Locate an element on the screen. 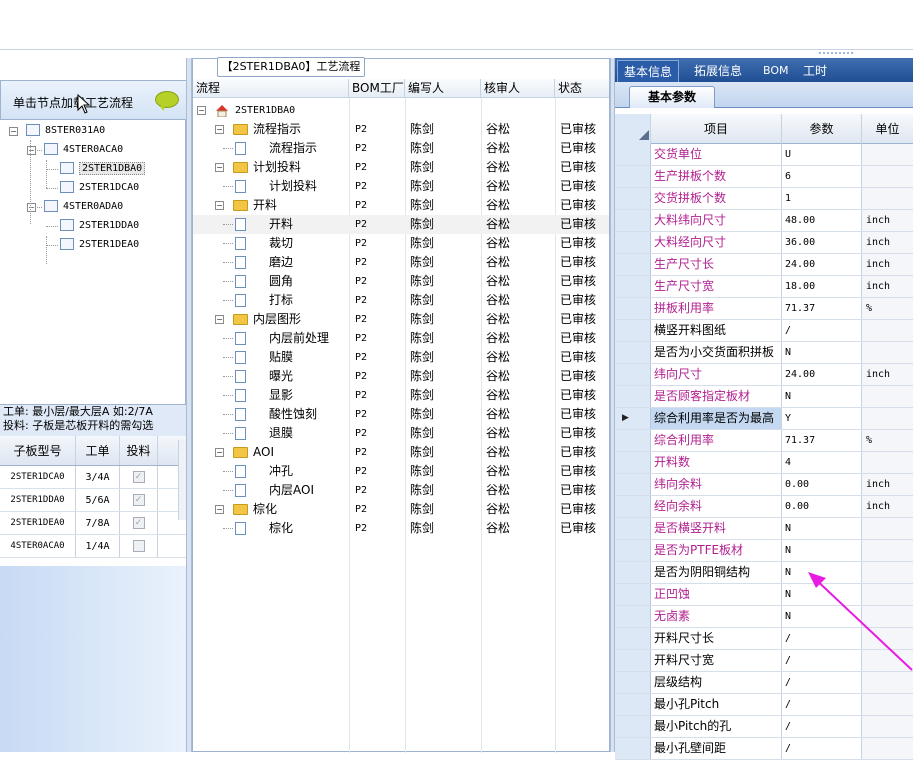 The image size is (913, 760). flow-row: 内层前处理 P2 陈剑 谷松 已审核 is located at coordinates (401, 338).